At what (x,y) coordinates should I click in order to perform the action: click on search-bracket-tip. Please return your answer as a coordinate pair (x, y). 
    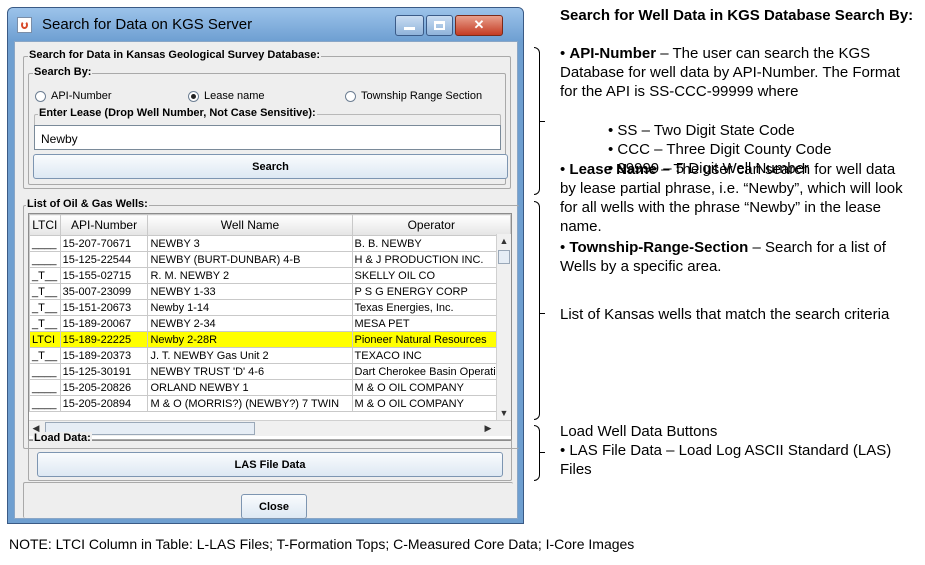
    Looking at the image, I should click on (542, 121).